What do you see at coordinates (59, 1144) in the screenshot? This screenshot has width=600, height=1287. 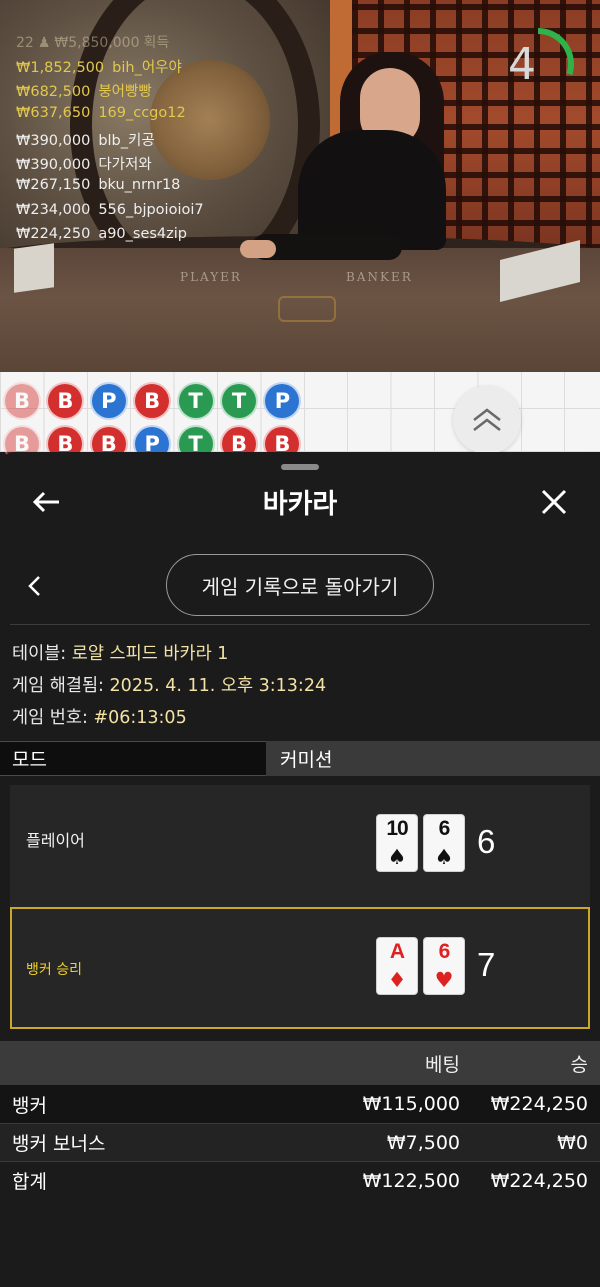 I see `bet-name: 뱅커 보너스` at bounding box center [59, 1144].